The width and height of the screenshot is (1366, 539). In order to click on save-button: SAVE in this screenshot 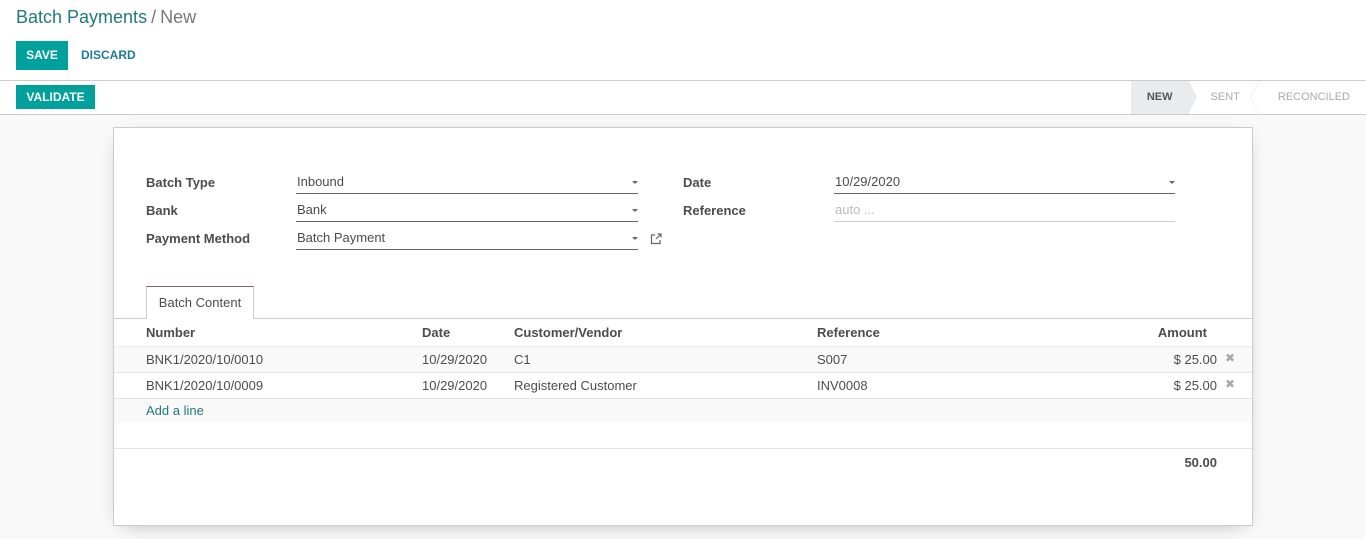, I will do `click(42, 55)`.